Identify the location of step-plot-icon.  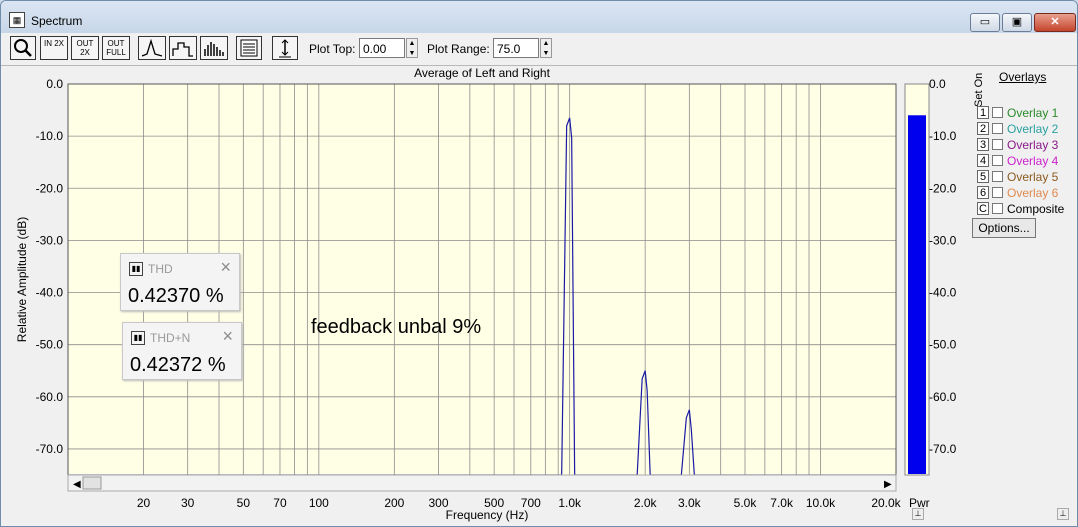
(182, 49).